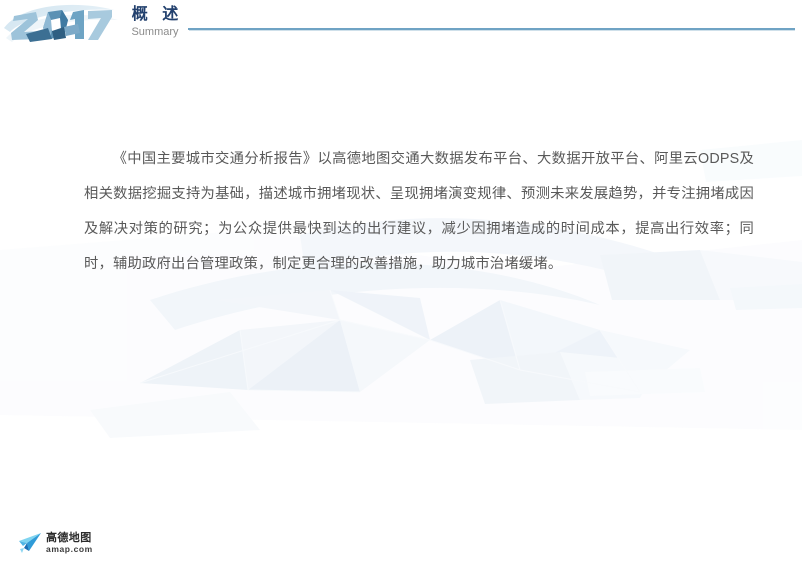  What do you see at coordinates (155, 32) in the screenshot?
I see `page-subtitle: Summary` at bounding box center [155, 32].